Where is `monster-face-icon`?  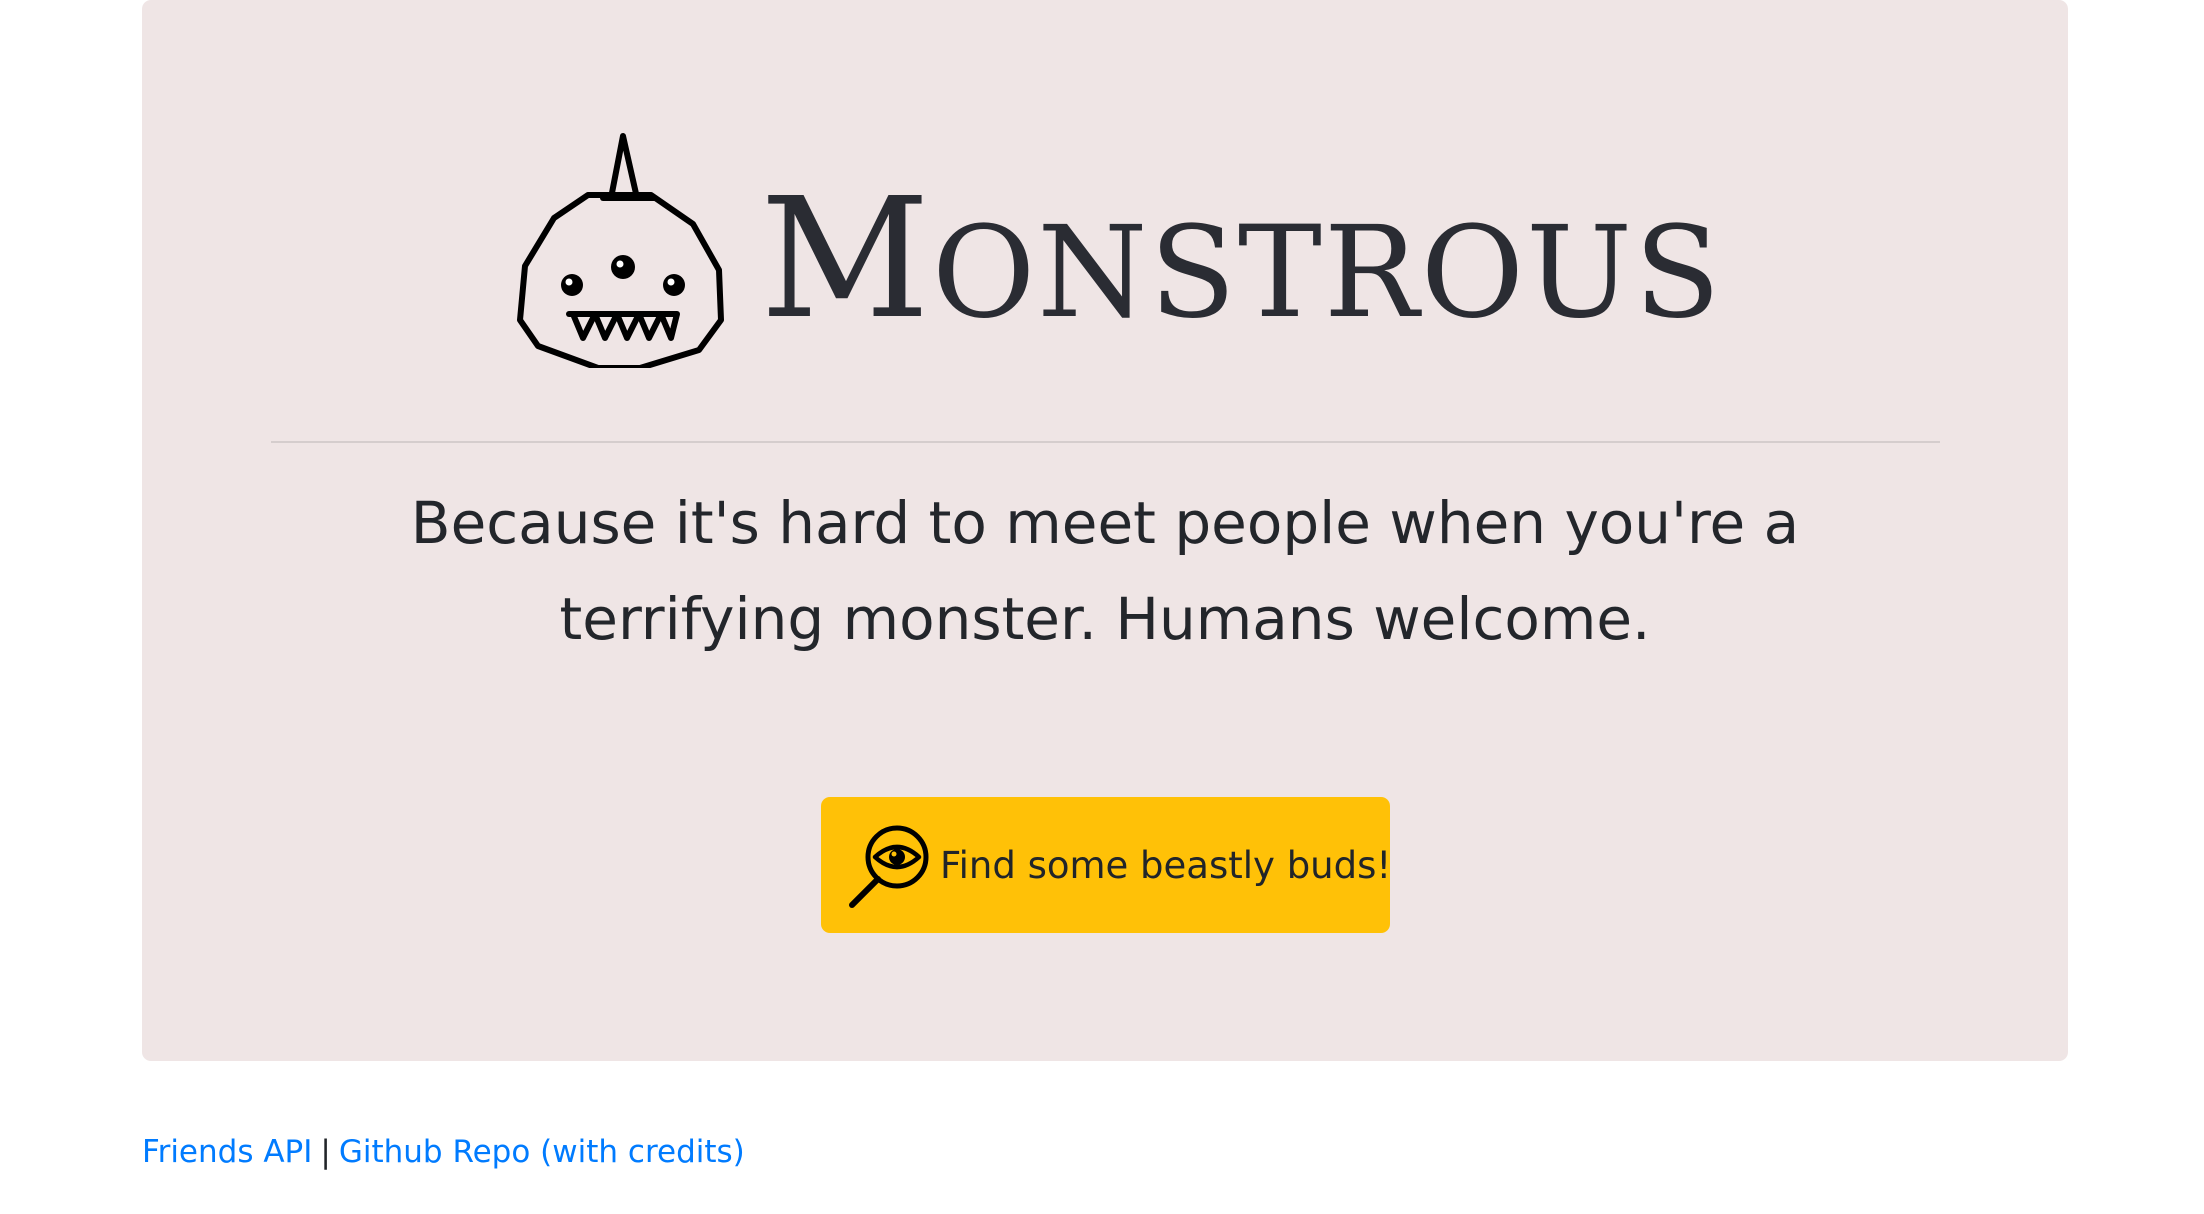 monster-face-icon is located at coordinates (620, 250).